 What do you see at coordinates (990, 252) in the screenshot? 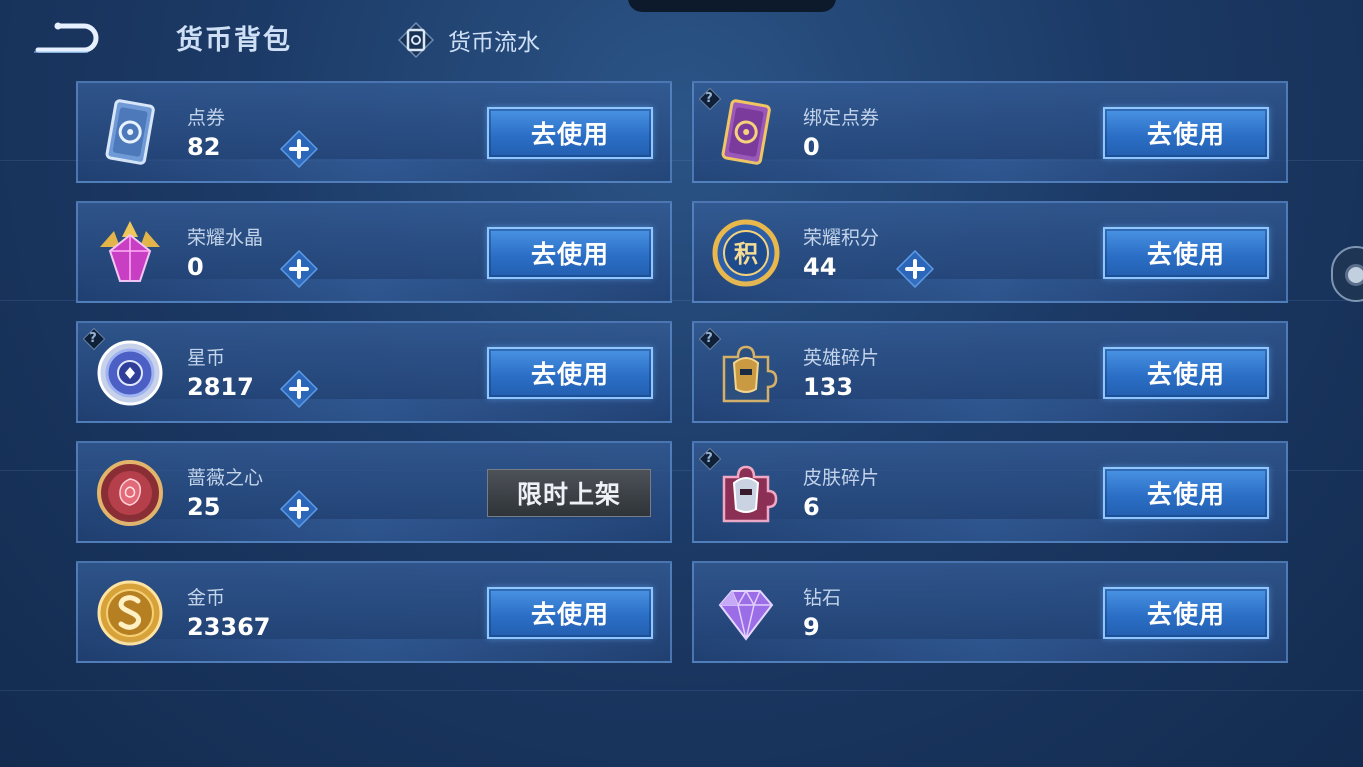
I see `currency-card-glory-points: 积 荣耀积分 44 去使用` at bounding box center [990, 252].